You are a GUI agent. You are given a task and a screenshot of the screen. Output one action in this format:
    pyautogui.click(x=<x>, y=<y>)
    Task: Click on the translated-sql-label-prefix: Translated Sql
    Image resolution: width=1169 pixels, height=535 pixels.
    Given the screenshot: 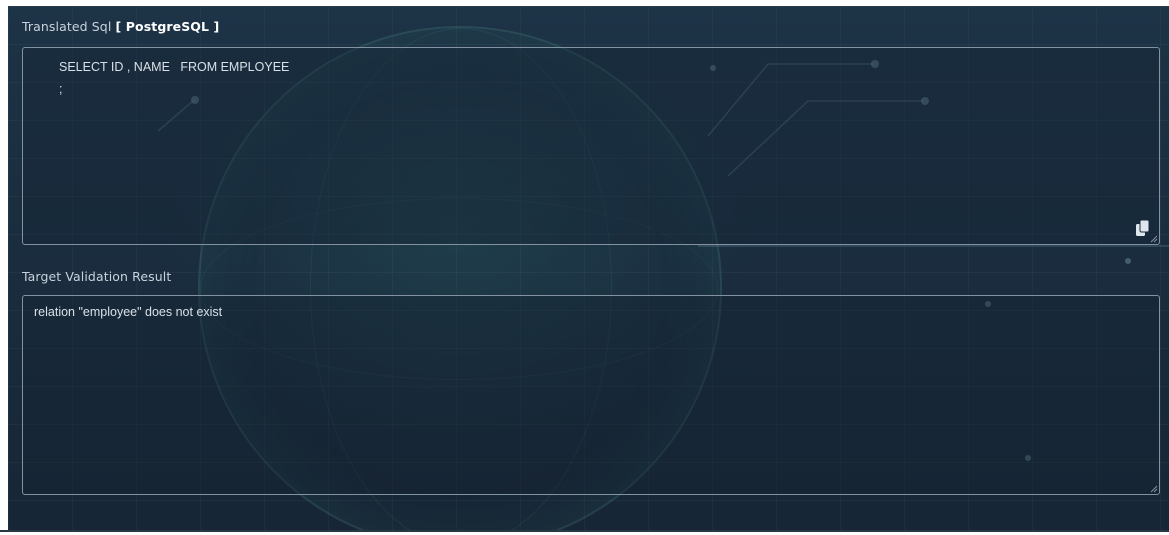 What is the action you would take?
    pyautogui.click(x=69, y=26)
    